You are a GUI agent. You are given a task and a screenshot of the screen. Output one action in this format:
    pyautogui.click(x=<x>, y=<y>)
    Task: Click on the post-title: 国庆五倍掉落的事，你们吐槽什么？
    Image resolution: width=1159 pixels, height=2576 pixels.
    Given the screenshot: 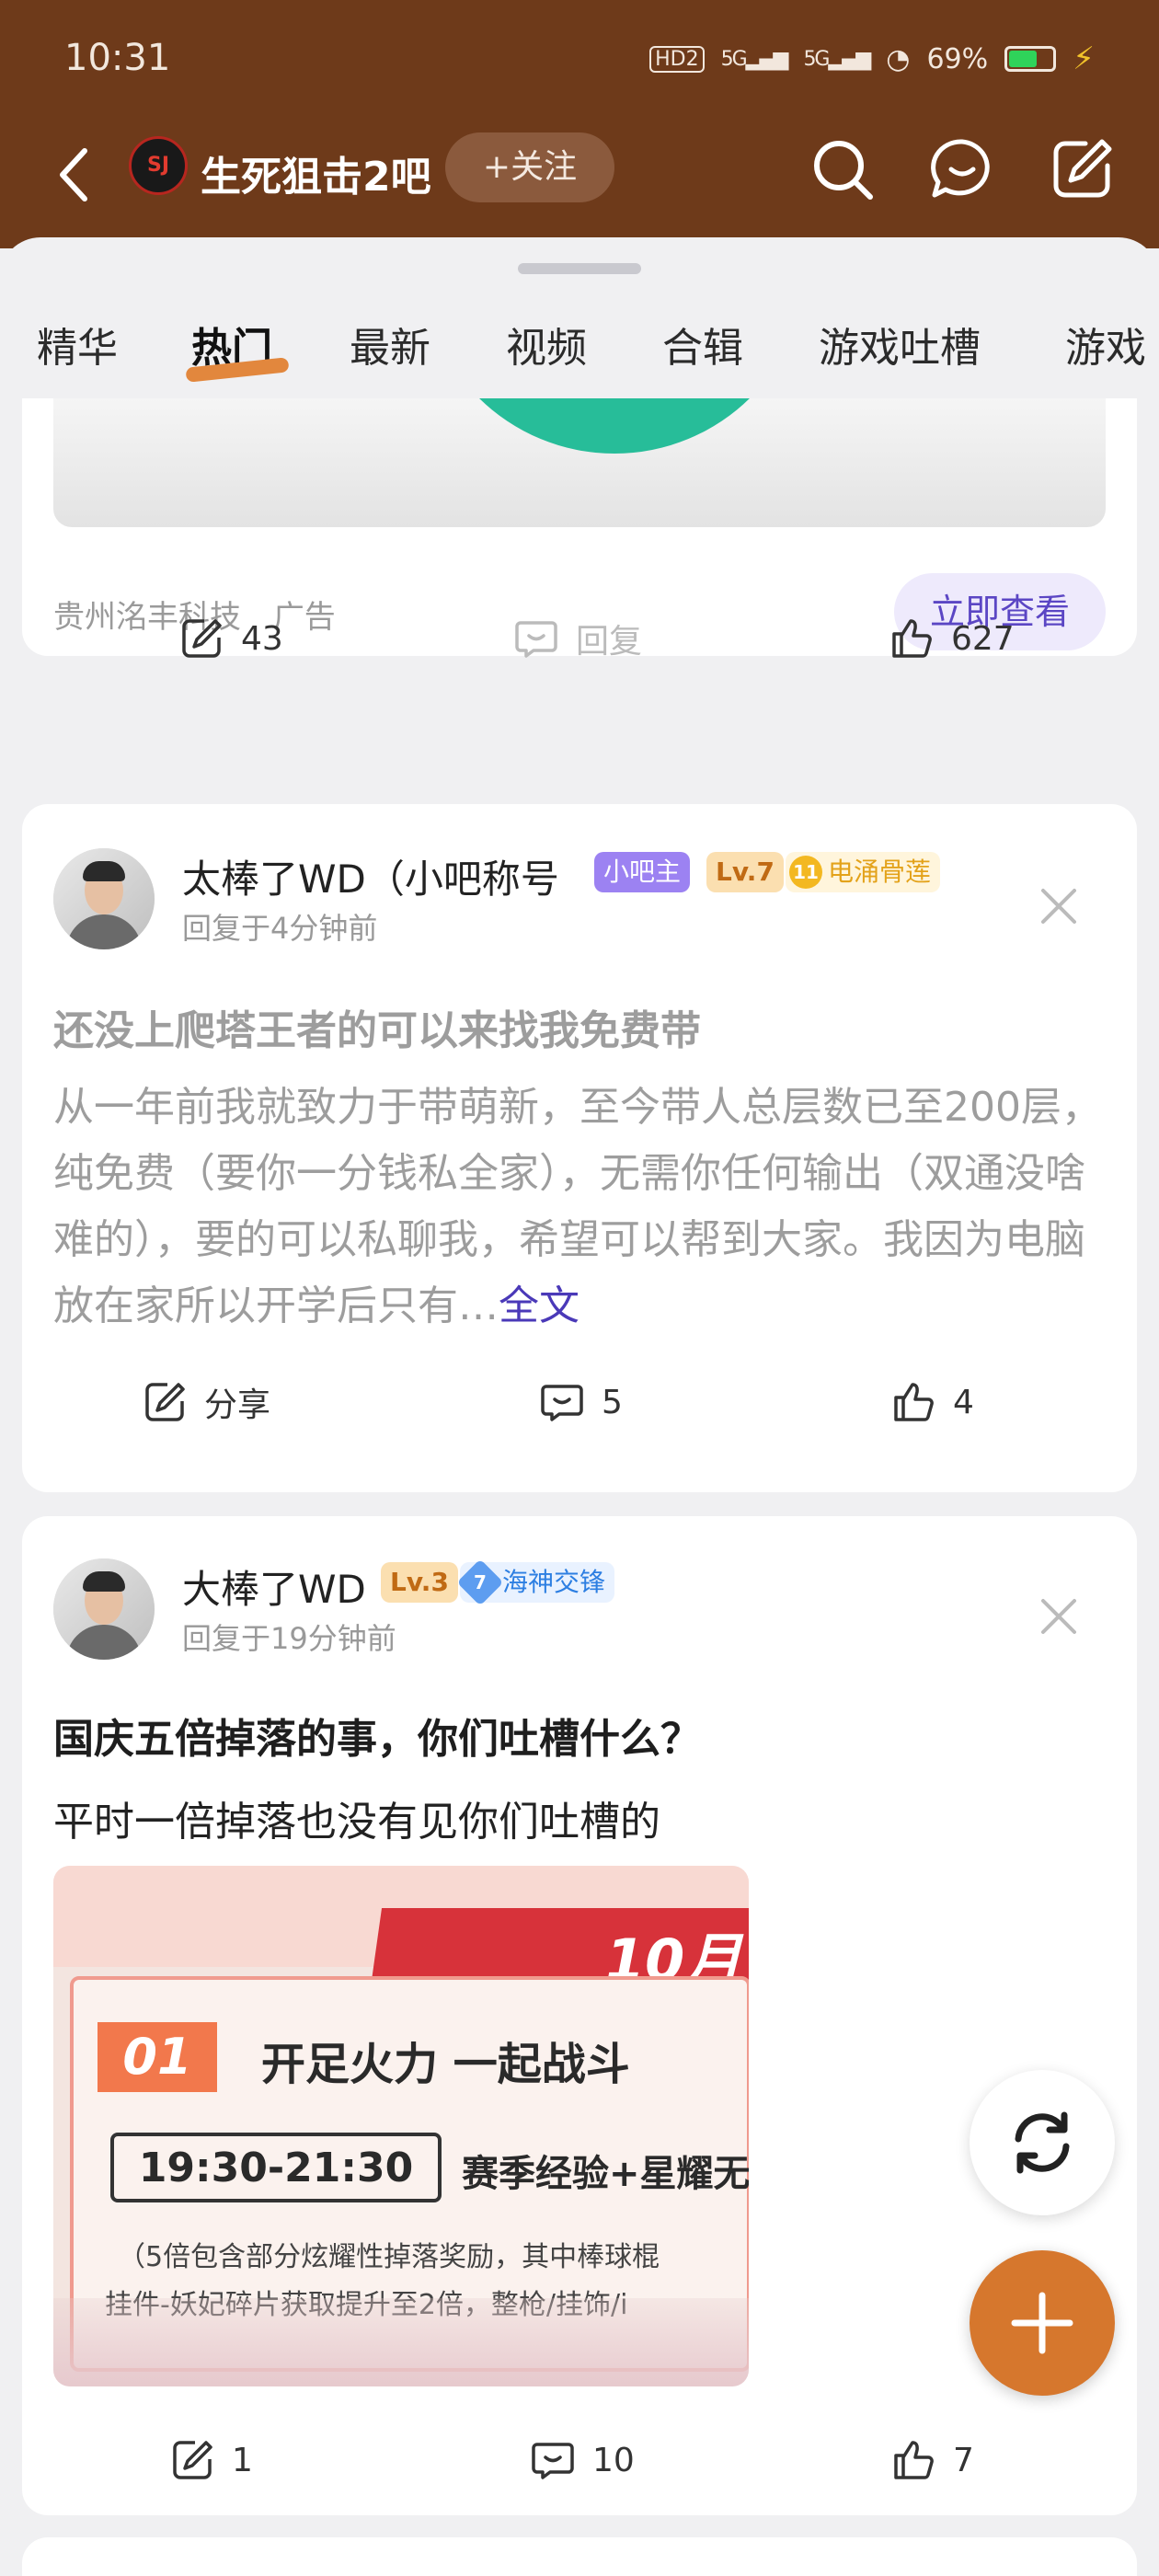 What is the action you would take?
    pyautogui.click(x=377, y=1735)
    